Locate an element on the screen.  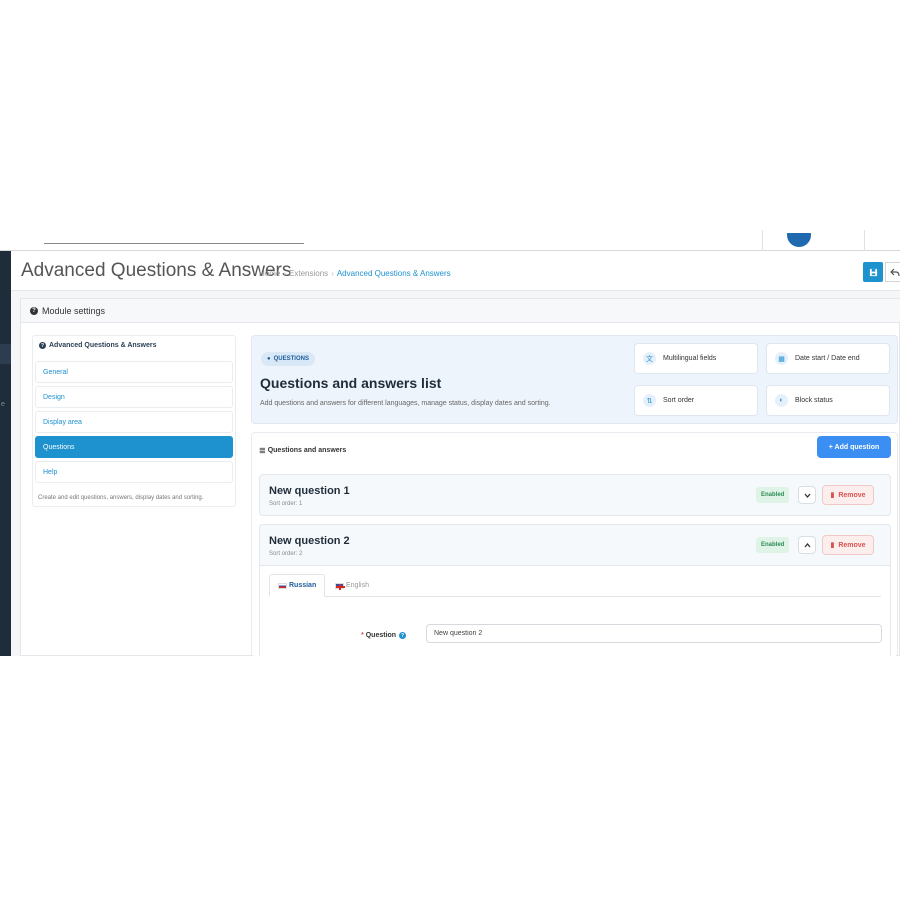
help-icon: ? is located at coordinates (403, 635).